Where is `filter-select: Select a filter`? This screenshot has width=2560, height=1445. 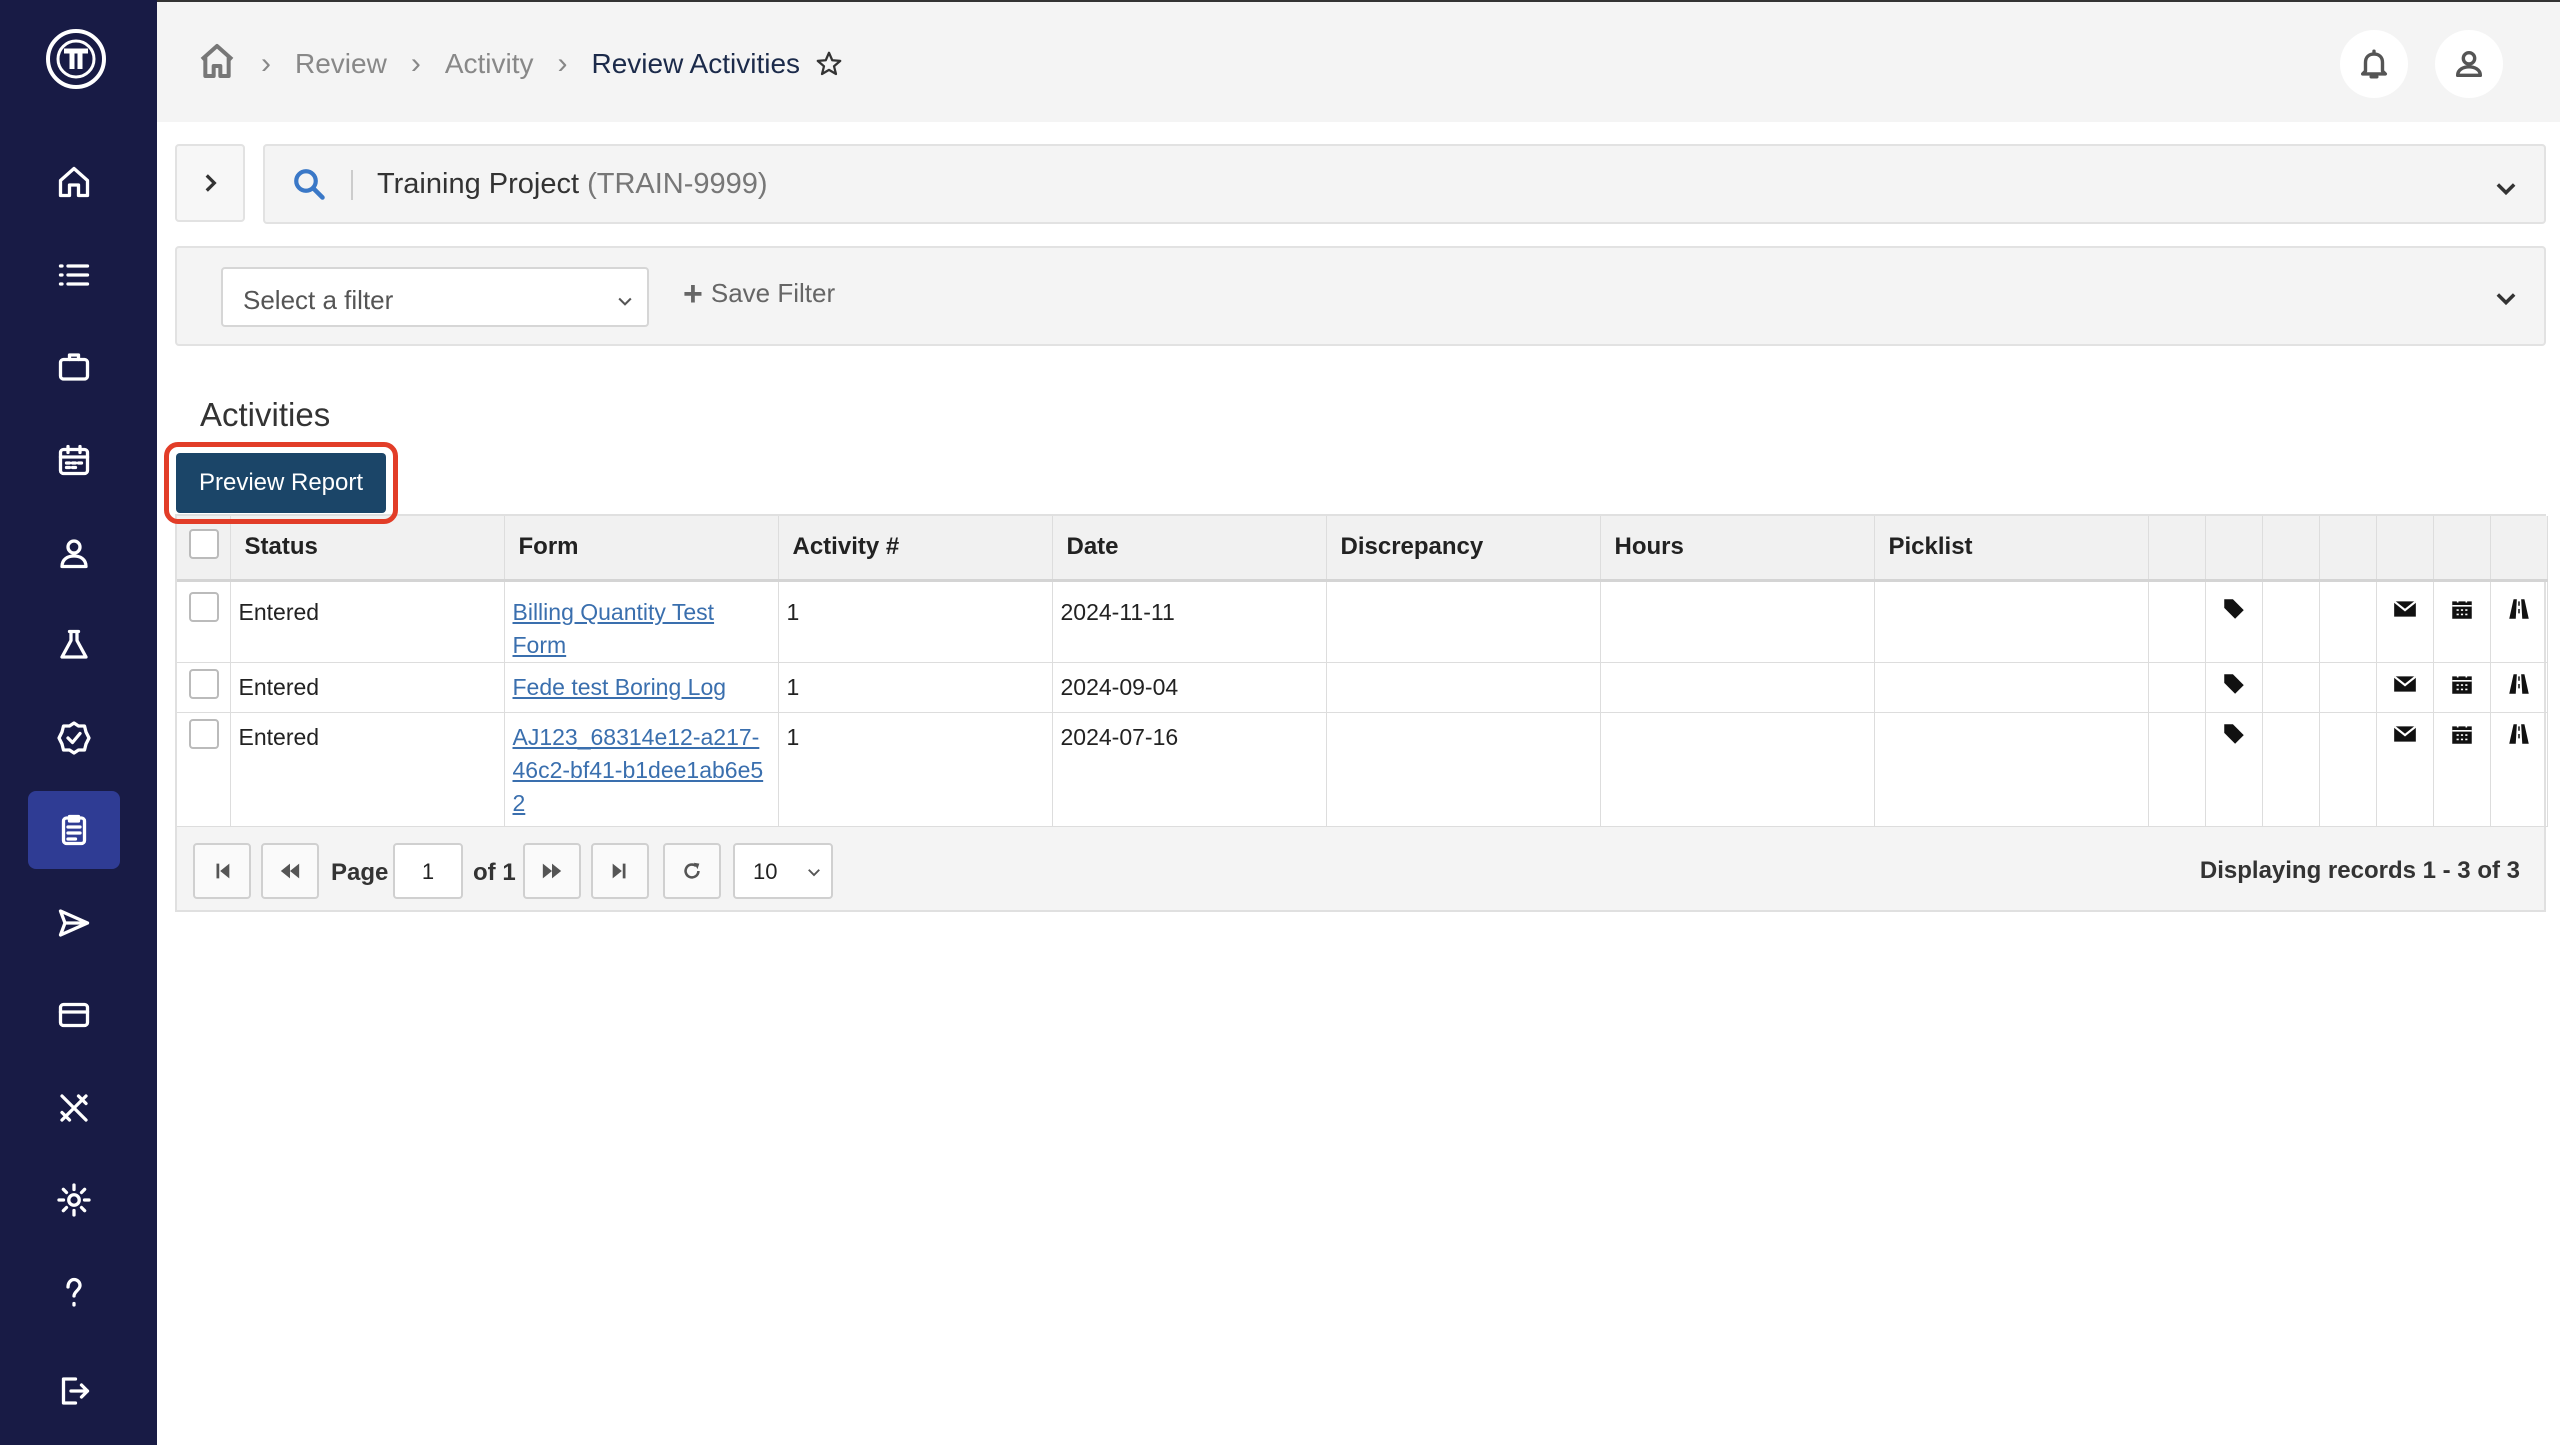
filter-select: Select a filter is located at coordinates (435, 297).